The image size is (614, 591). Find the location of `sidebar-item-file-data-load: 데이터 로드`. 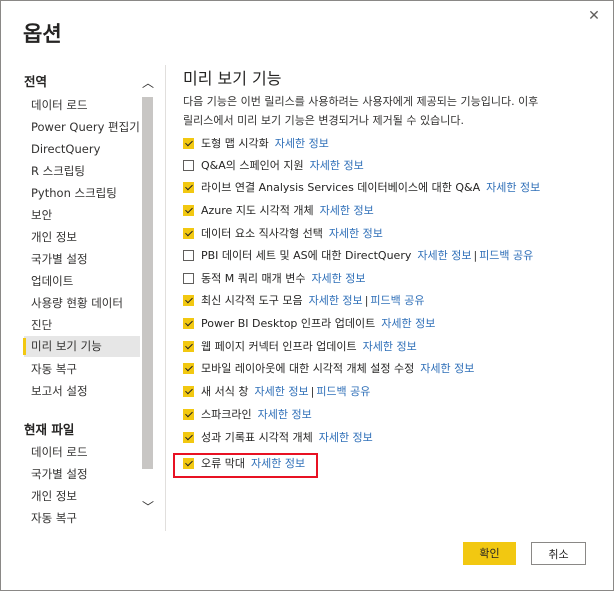

sidebar-item-file-data-load: 데이터 로드 is located at coordinates (81, 452).